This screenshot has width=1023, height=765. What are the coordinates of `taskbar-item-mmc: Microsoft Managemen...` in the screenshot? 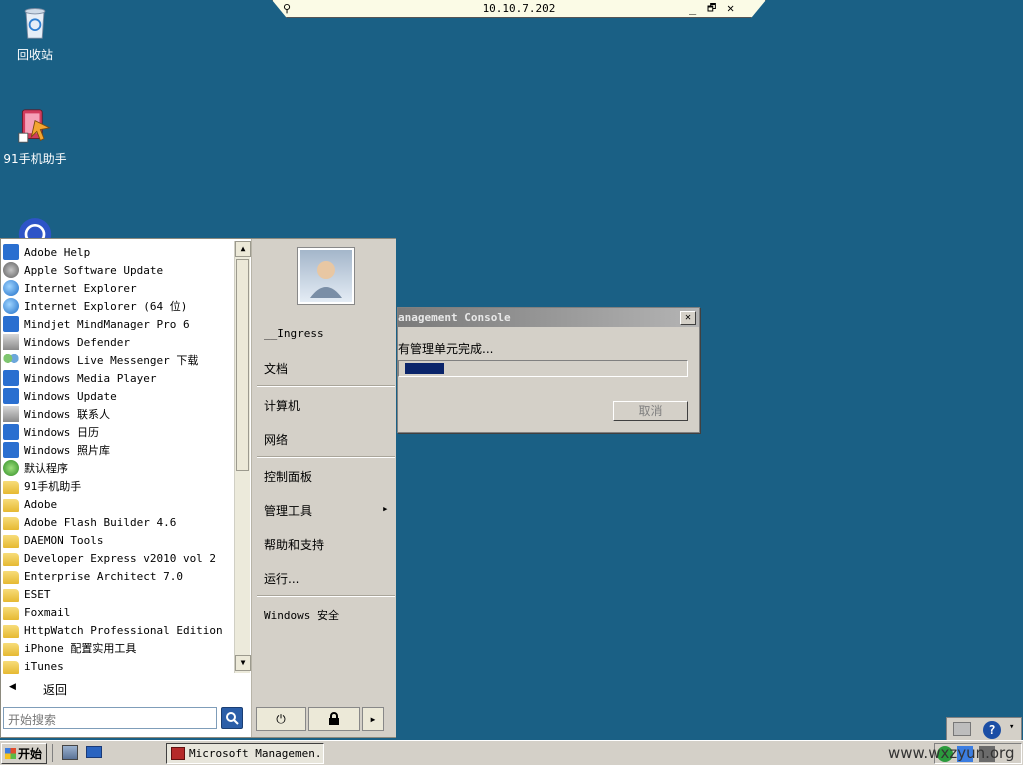 It's located at (245, 753).